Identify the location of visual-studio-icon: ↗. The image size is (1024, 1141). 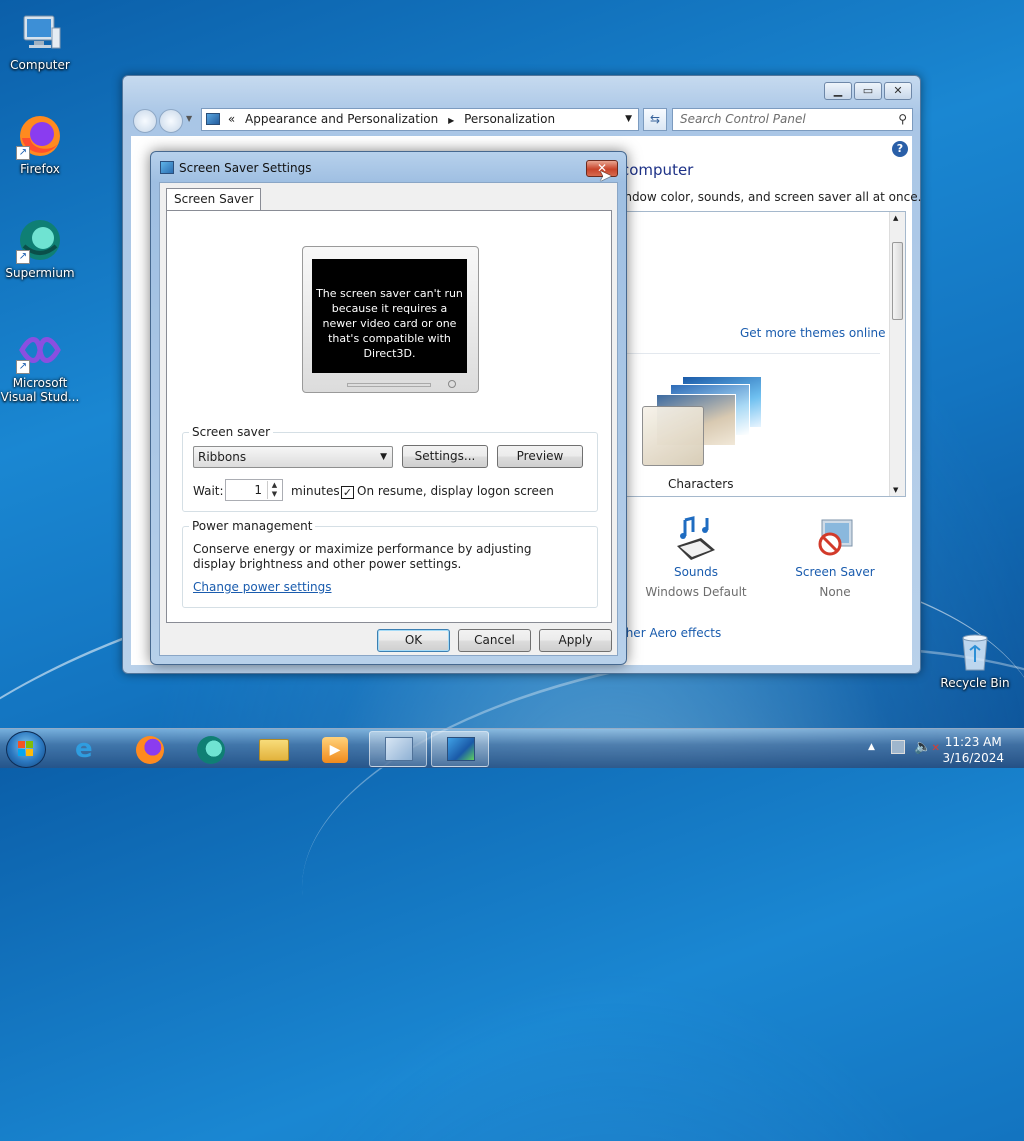
(40, 350).